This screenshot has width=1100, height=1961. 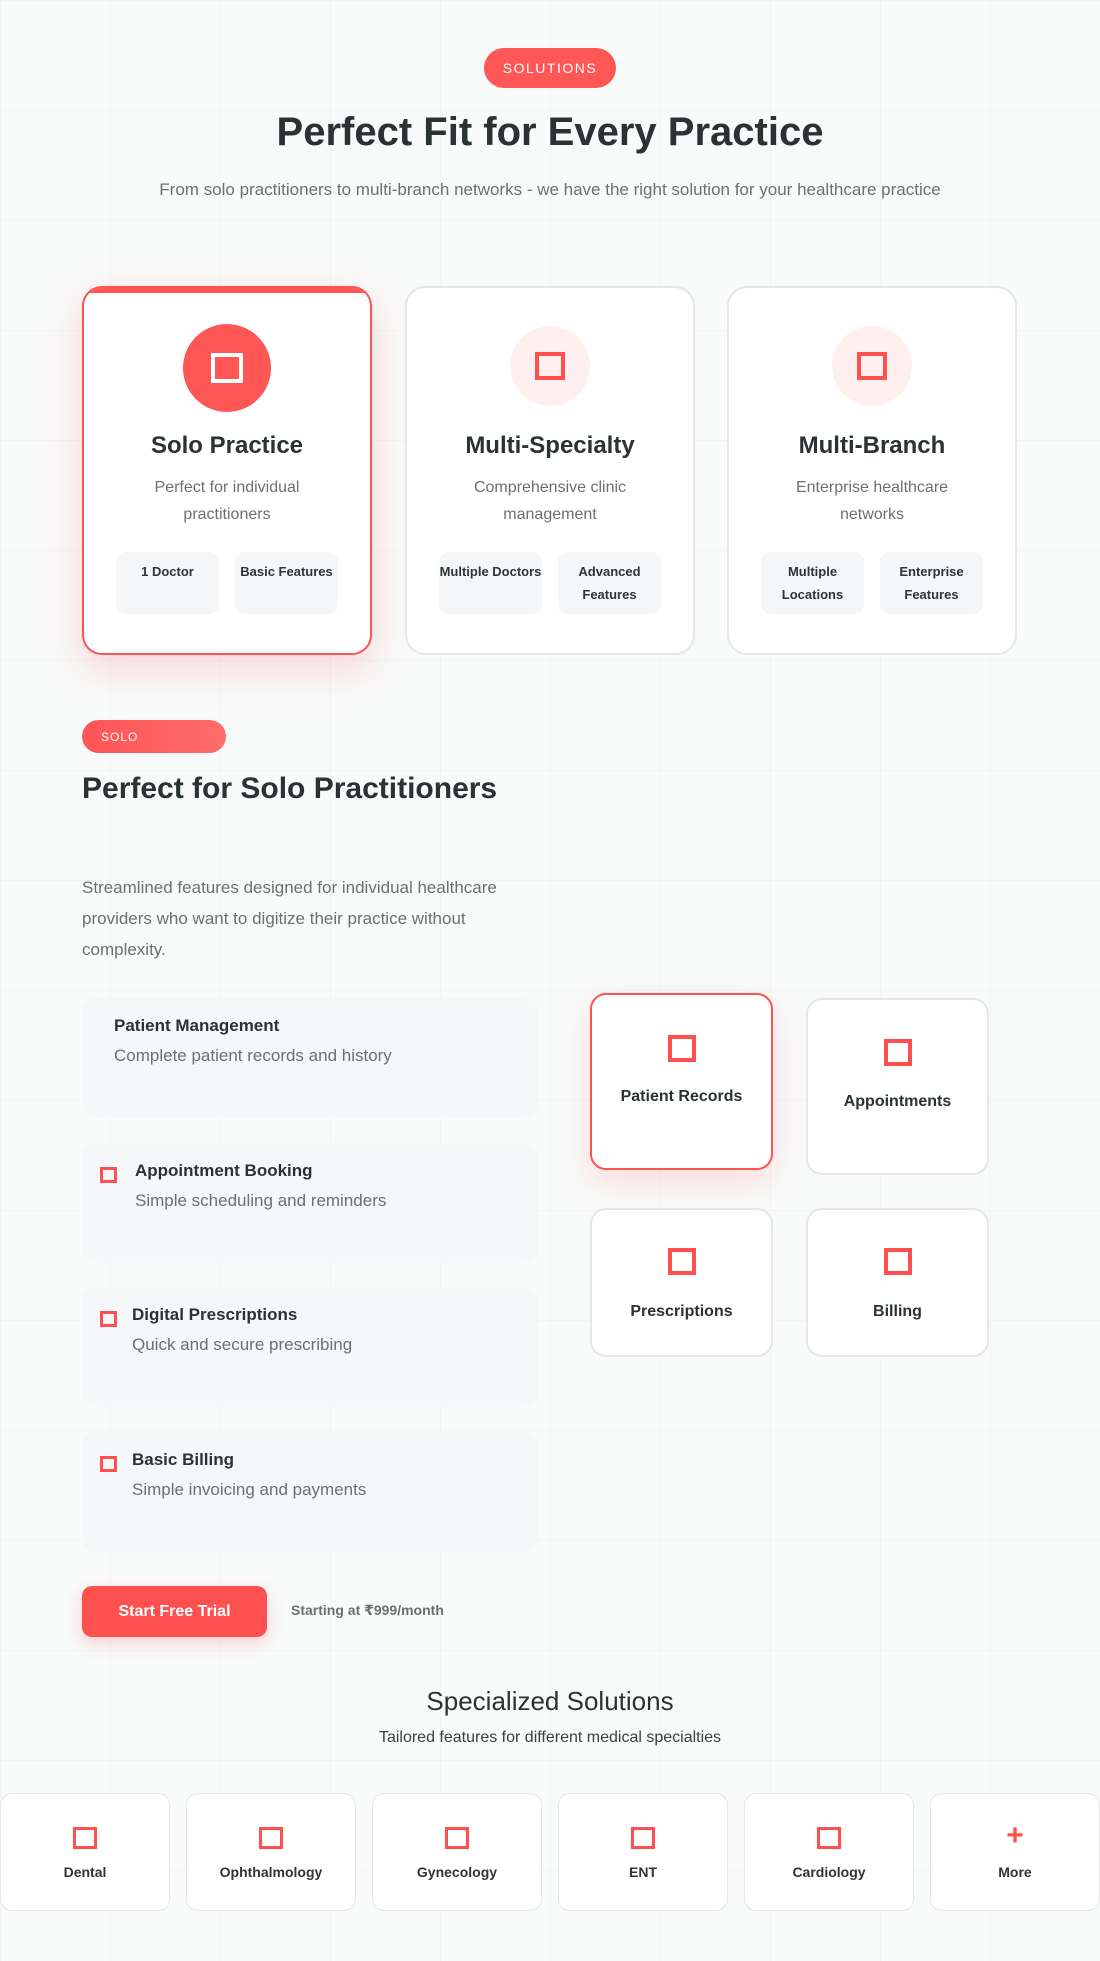 I want to click on price-text: Starting at ₹999/month, so click(x=367, y=1610).